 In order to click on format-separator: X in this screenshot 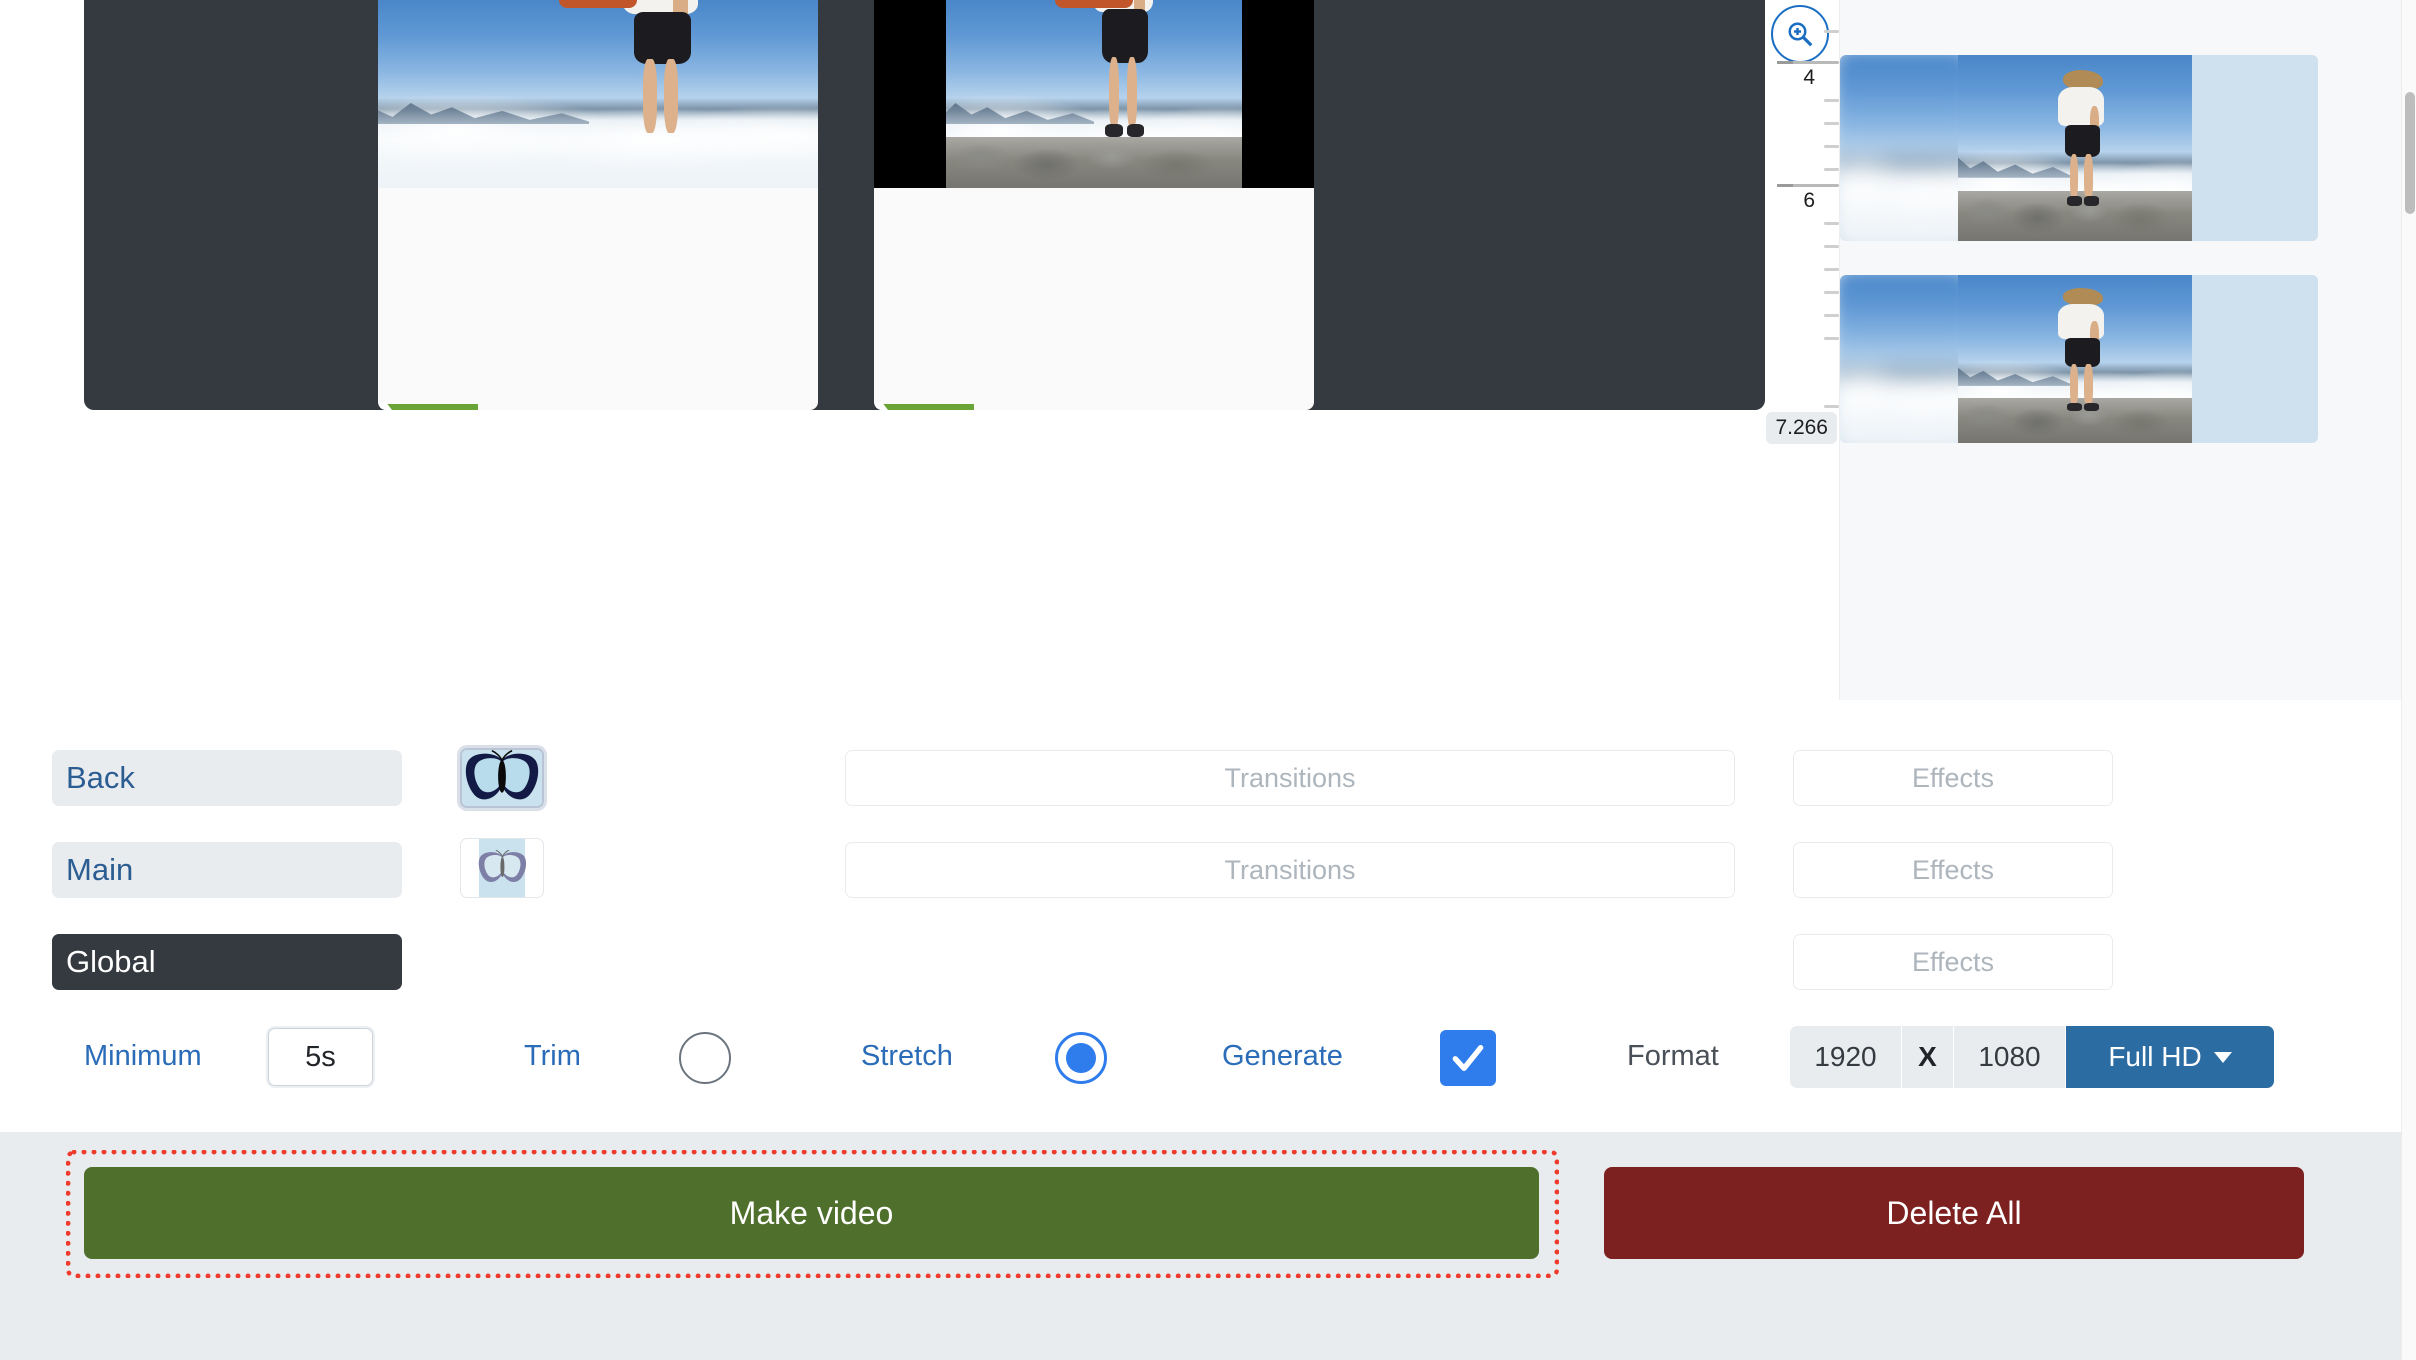, I will do `click(1928, 1057)`.